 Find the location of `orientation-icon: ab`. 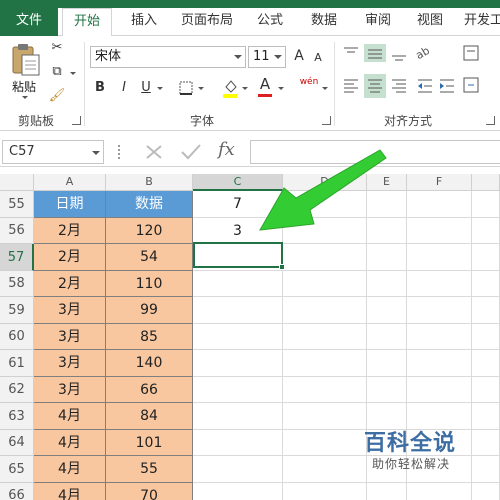

orientation-icon: ab is located at coordinates (423, 53).